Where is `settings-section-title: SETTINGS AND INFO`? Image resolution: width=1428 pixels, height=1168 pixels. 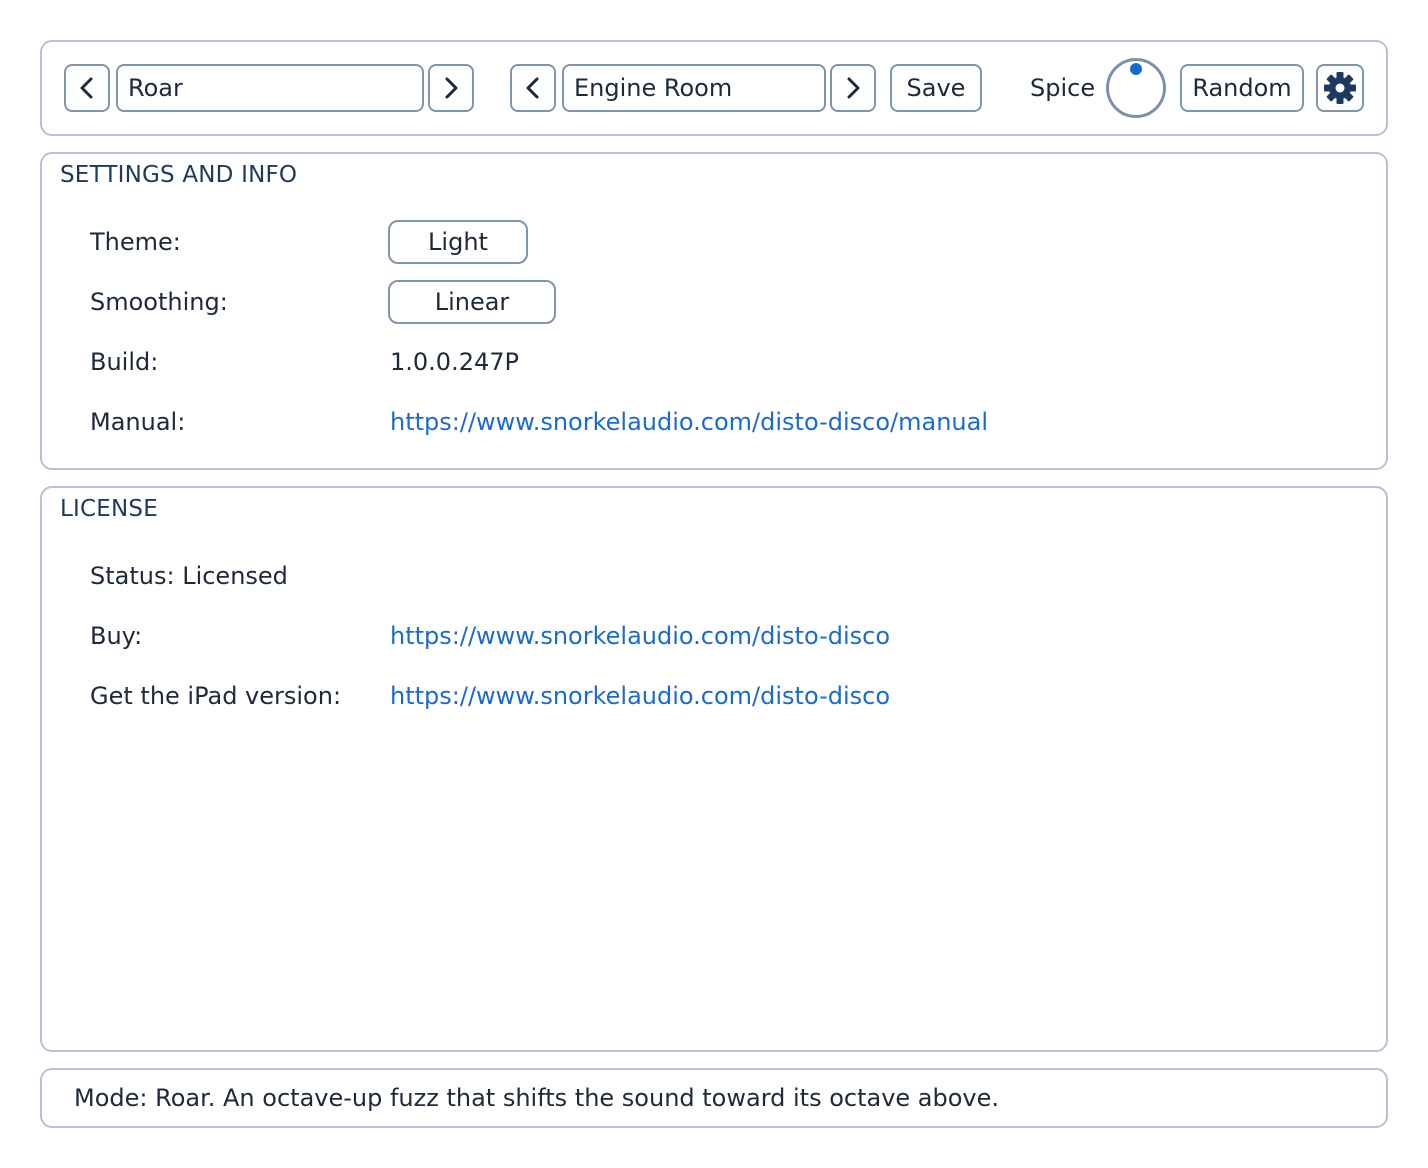 settings-section-title: SETTINGS AND INFO is located at coordinates (179, 175).